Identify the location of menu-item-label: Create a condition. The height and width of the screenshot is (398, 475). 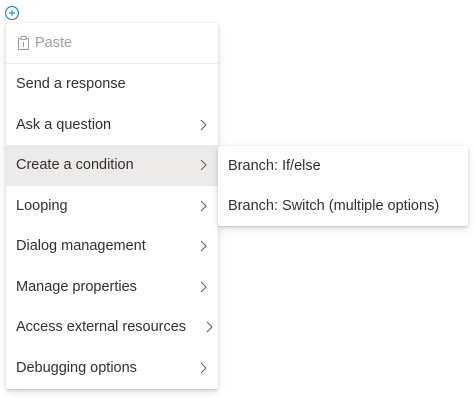
(75, 165).